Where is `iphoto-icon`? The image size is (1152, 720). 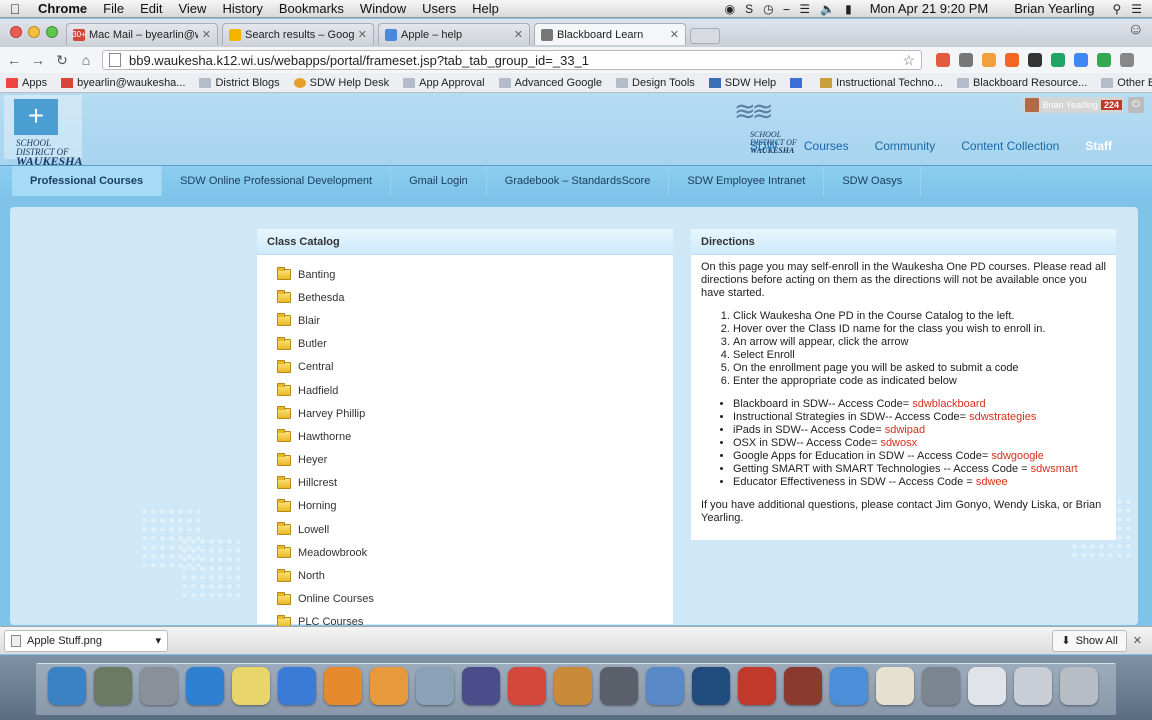 iphoto-icon is located at coordinates (435, 686).